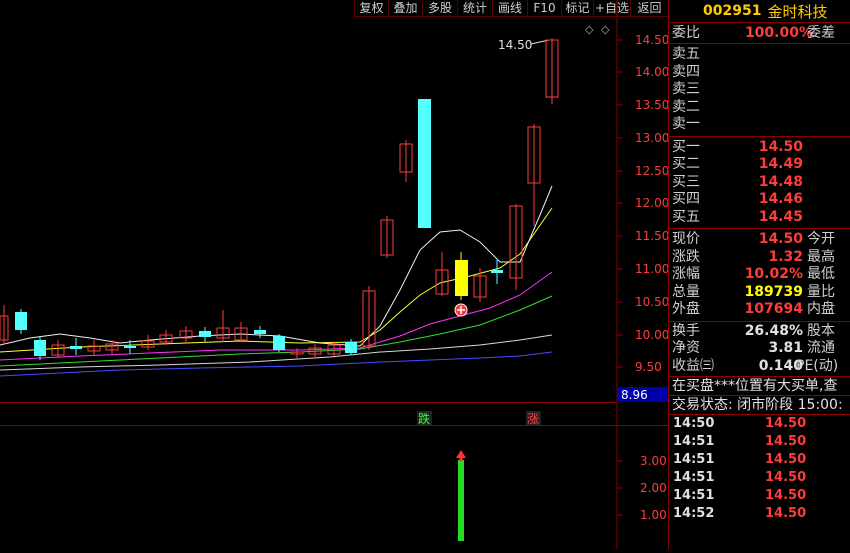  I want to click on price-label: 11.50, so click(651, 236).